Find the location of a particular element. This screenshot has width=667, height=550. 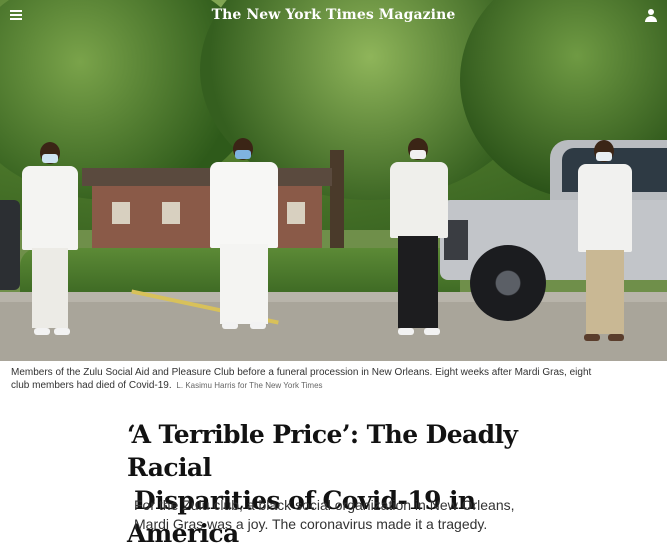

masthead: The New York Times Magazine is located at coordinates (333, 17).